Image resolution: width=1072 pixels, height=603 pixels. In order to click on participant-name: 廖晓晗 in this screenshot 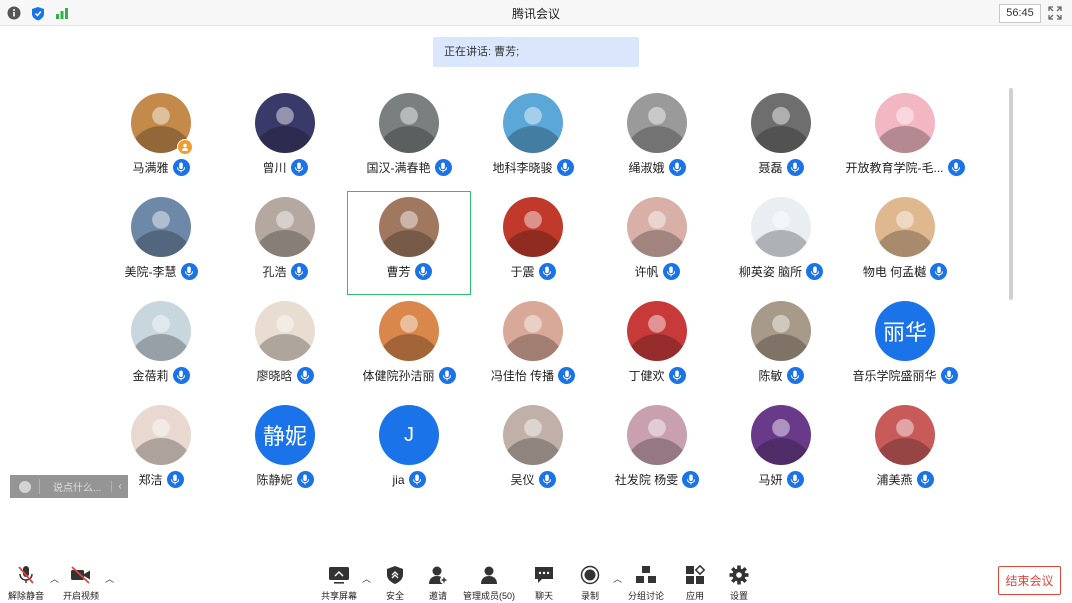, I will do `click(274, 376)`.